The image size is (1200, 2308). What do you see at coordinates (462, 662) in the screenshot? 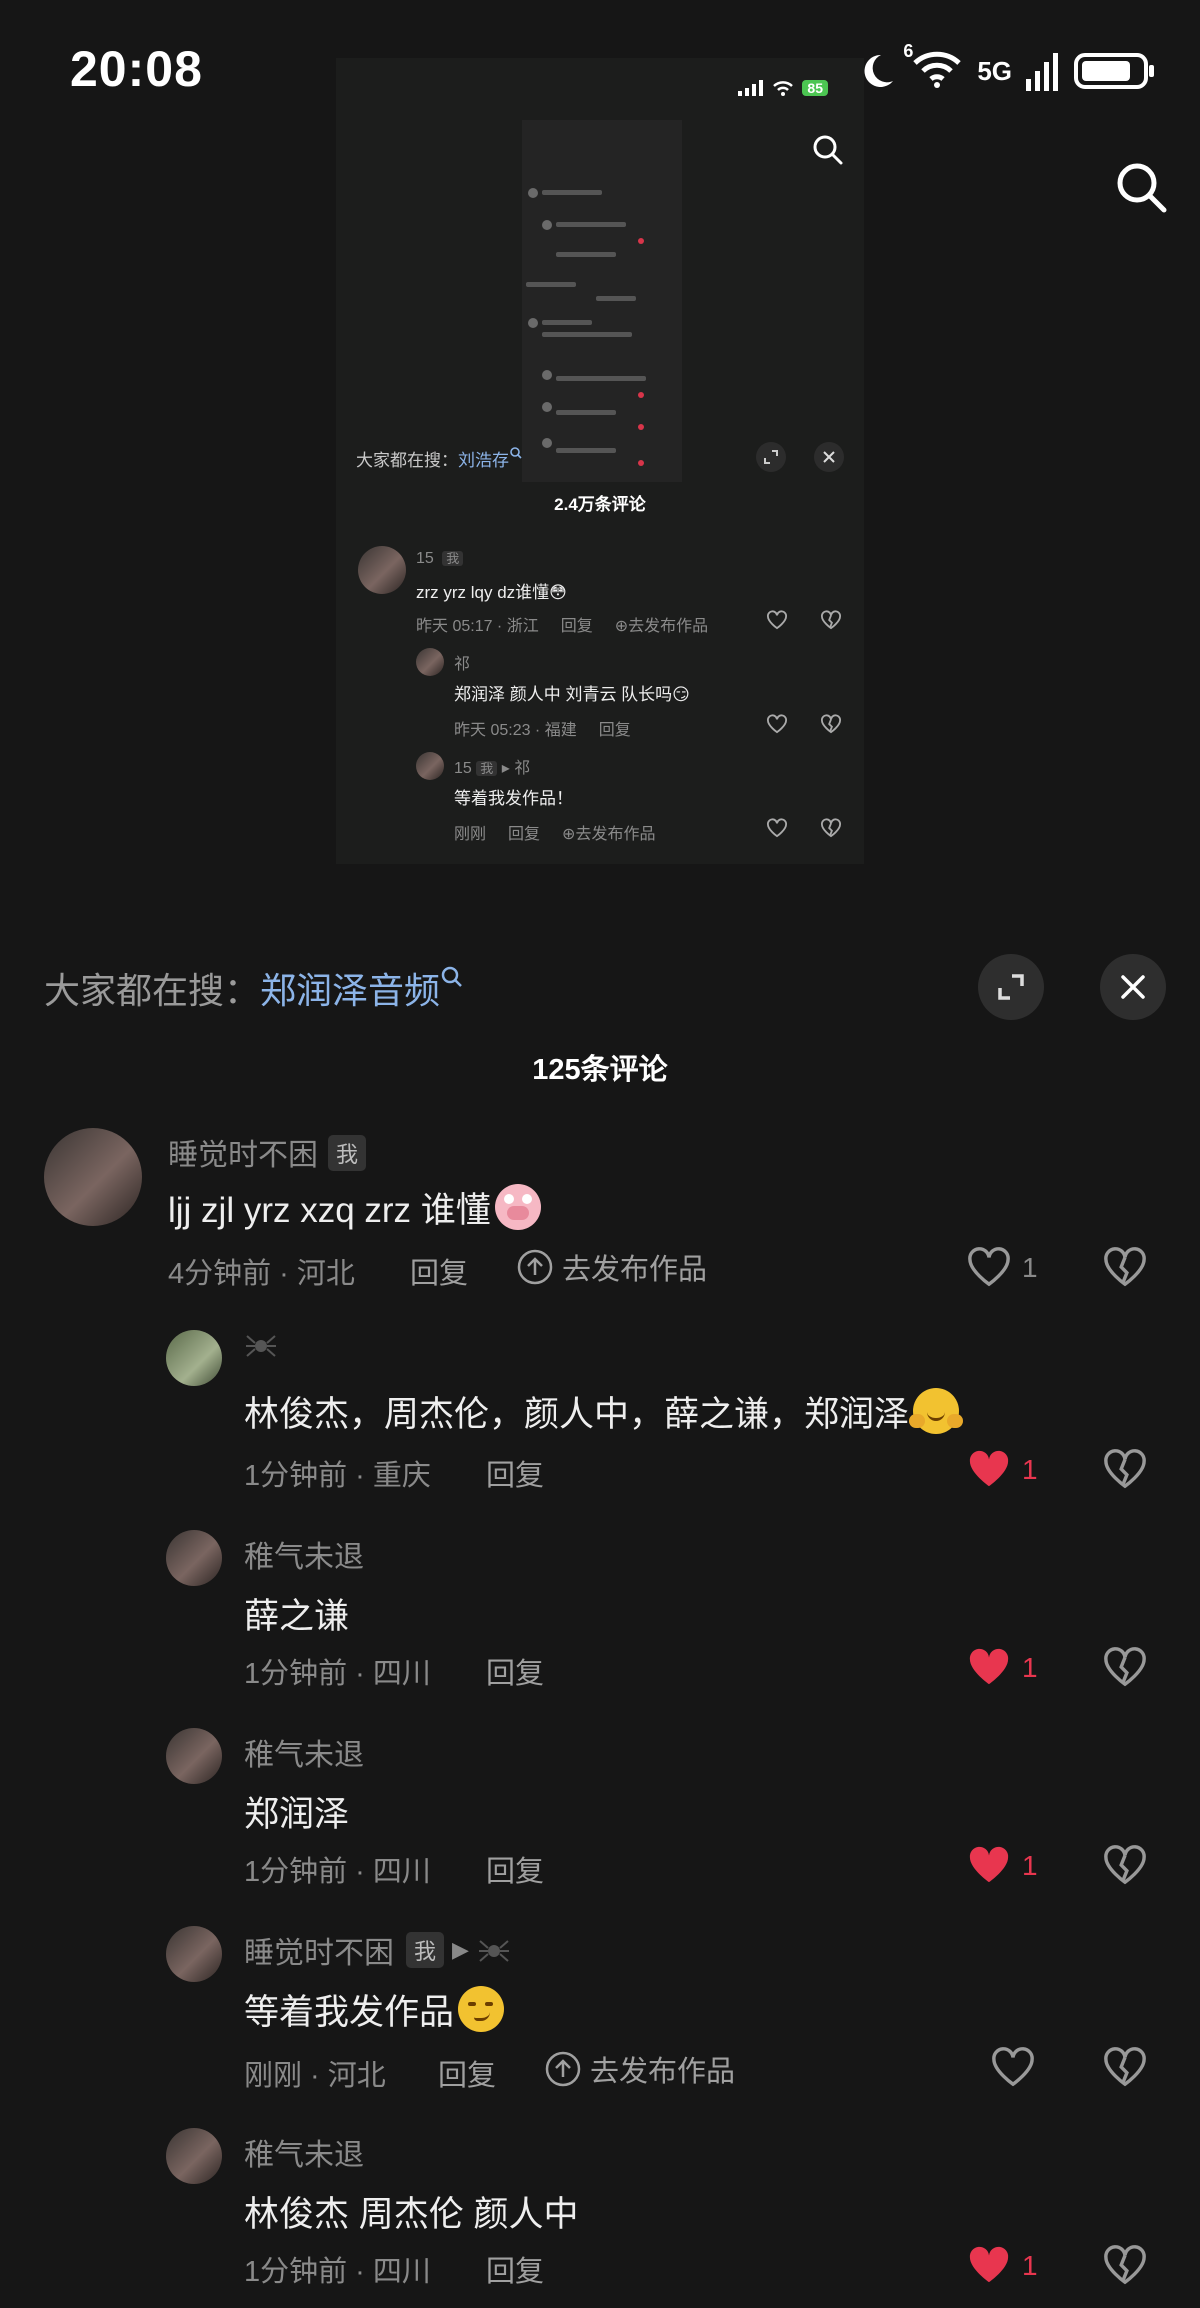
I see `author-name: 祁` at bounding box center [462, 662].